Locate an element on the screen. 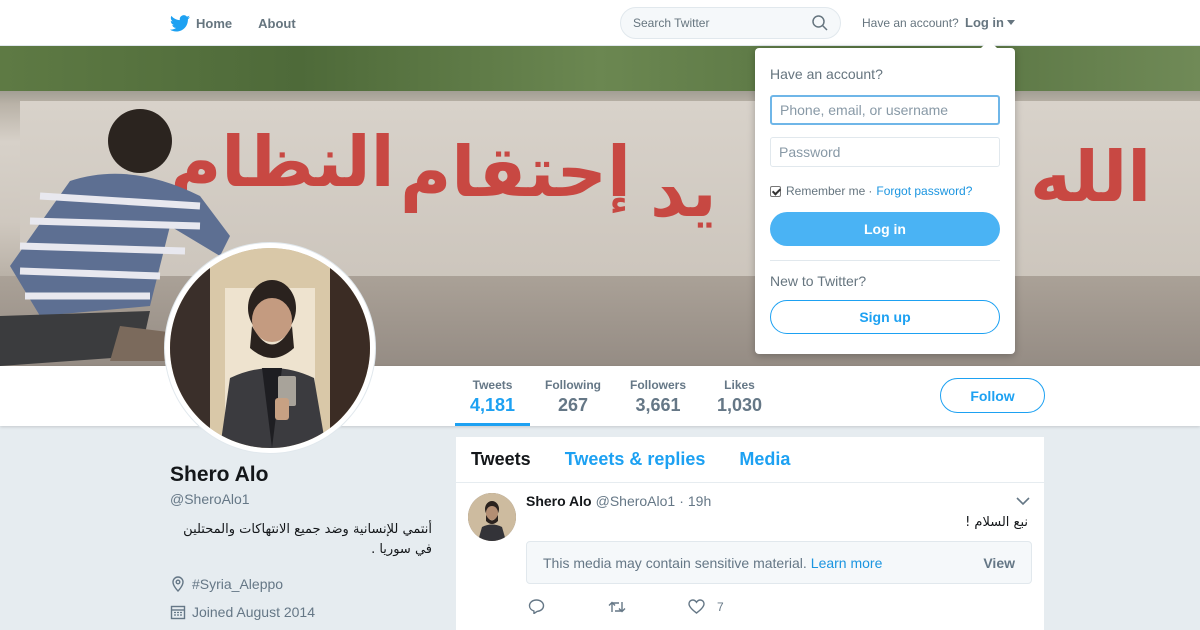  learn-more-link: Learn more is located at coordinates (847, 563).